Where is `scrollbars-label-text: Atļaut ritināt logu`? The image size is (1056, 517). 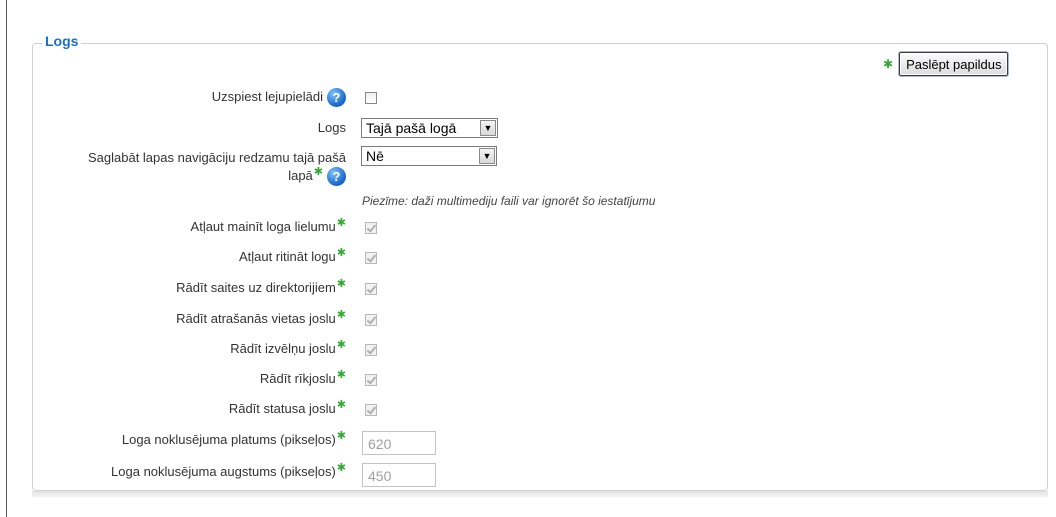
scrollbars-label-text: Atļaut ritināt logu is located at coordinates (287, 256).